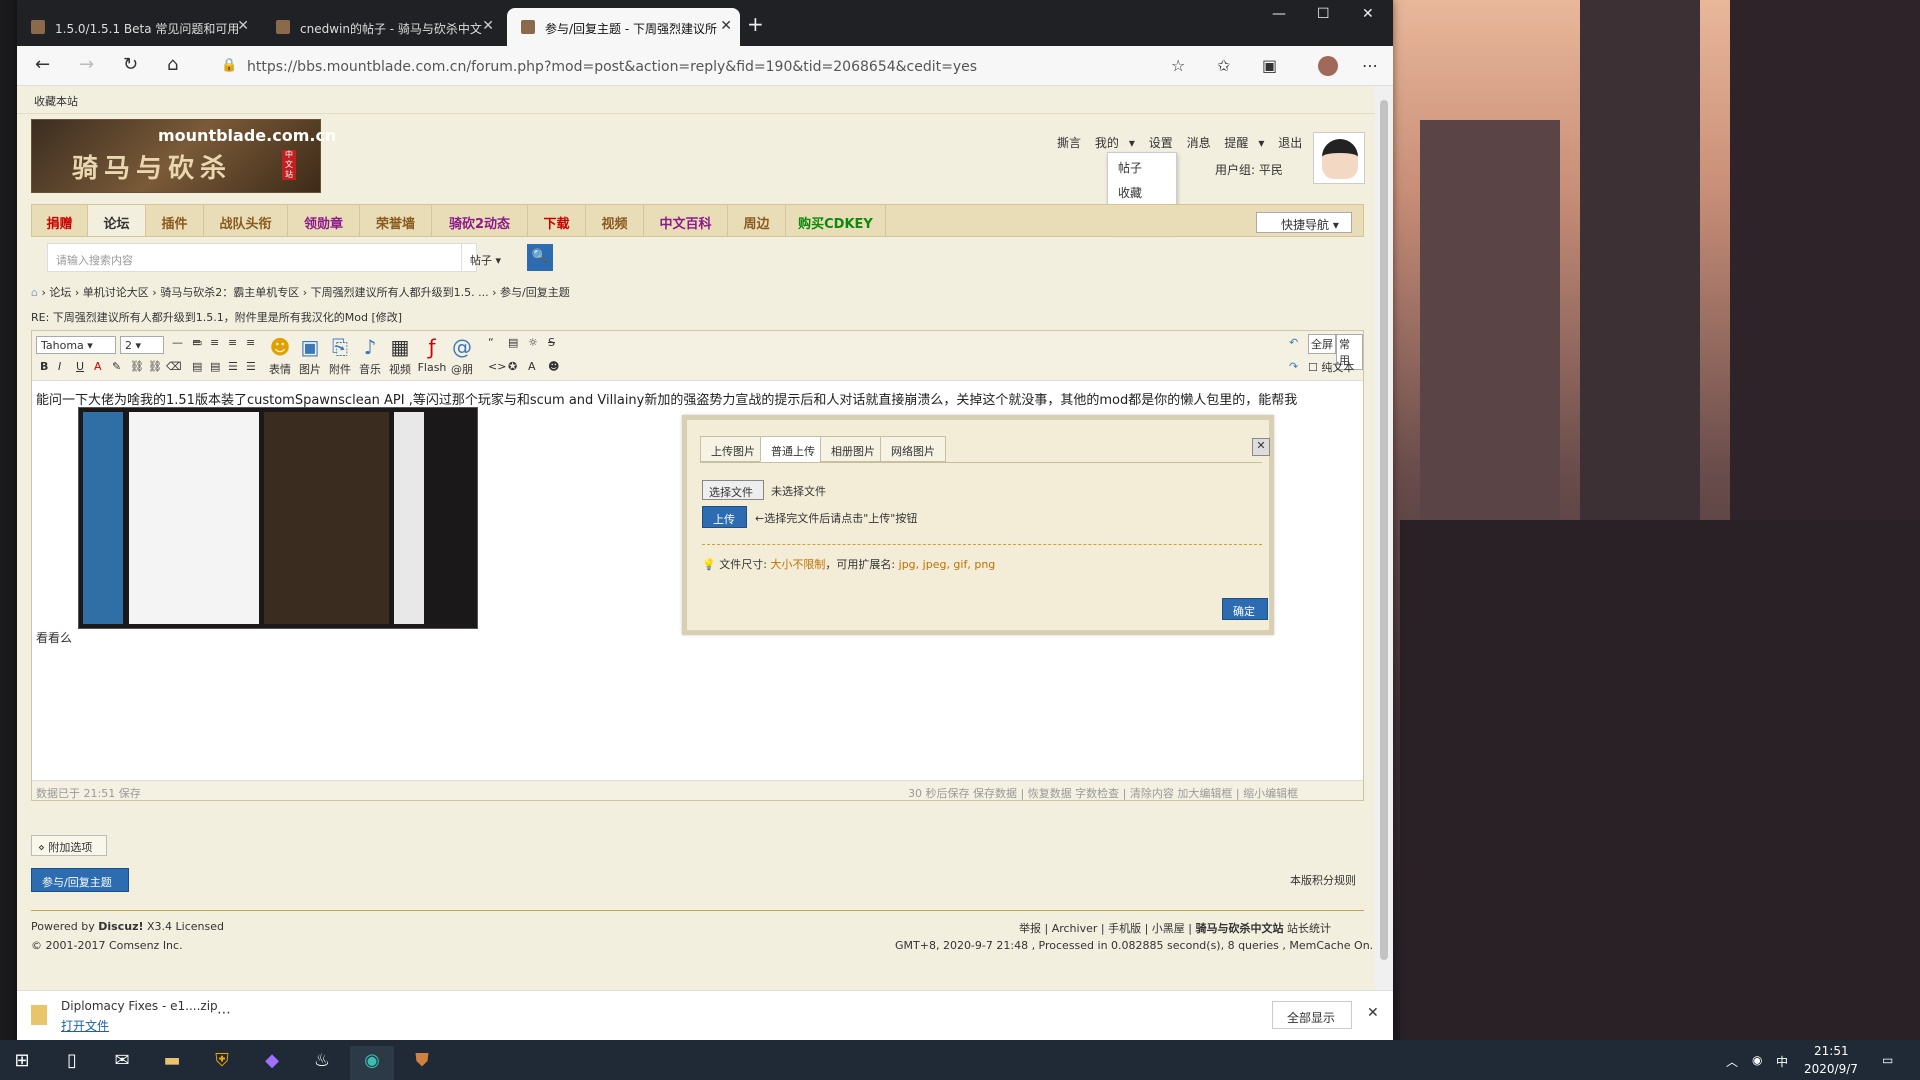 The height and width of the screenshot is (1080, 1920). What do you see at coordinates (512, 366) in the screenshot?
I see `reward-icon: ✪` at bounding box center [512, 366].